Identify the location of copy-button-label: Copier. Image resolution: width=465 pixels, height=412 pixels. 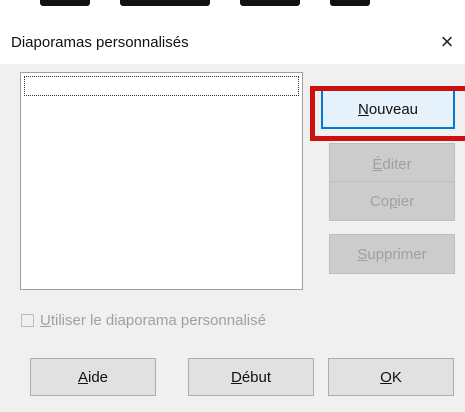
(392, 201).